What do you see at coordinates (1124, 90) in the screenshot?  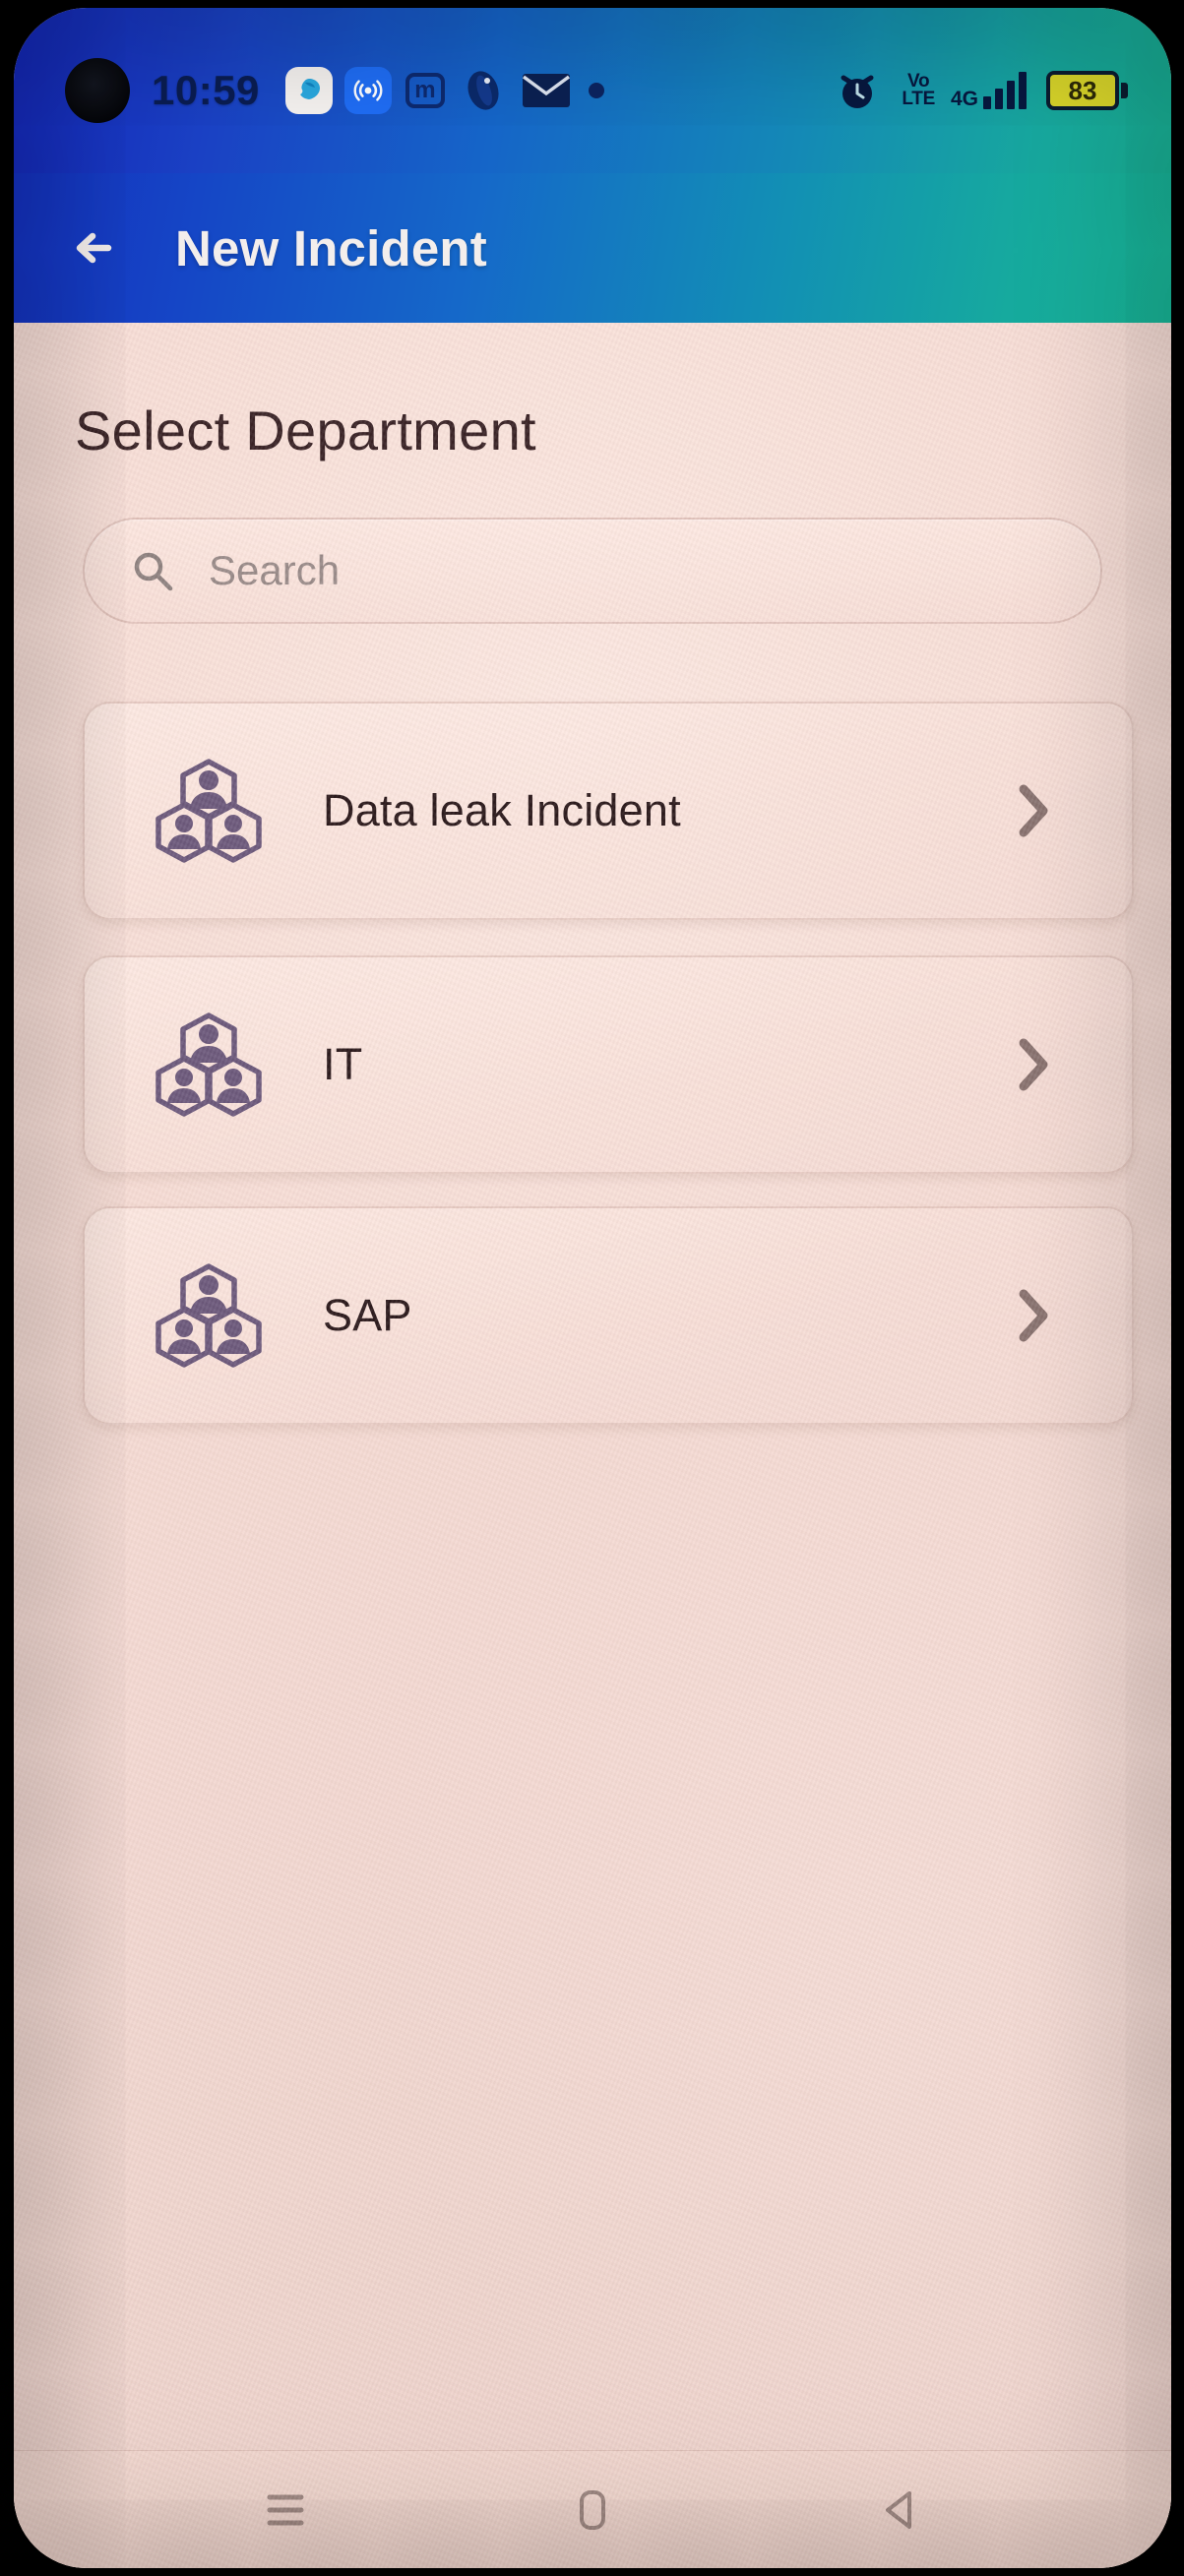 I see `battery-cap` at bounding box center [1124, 90].